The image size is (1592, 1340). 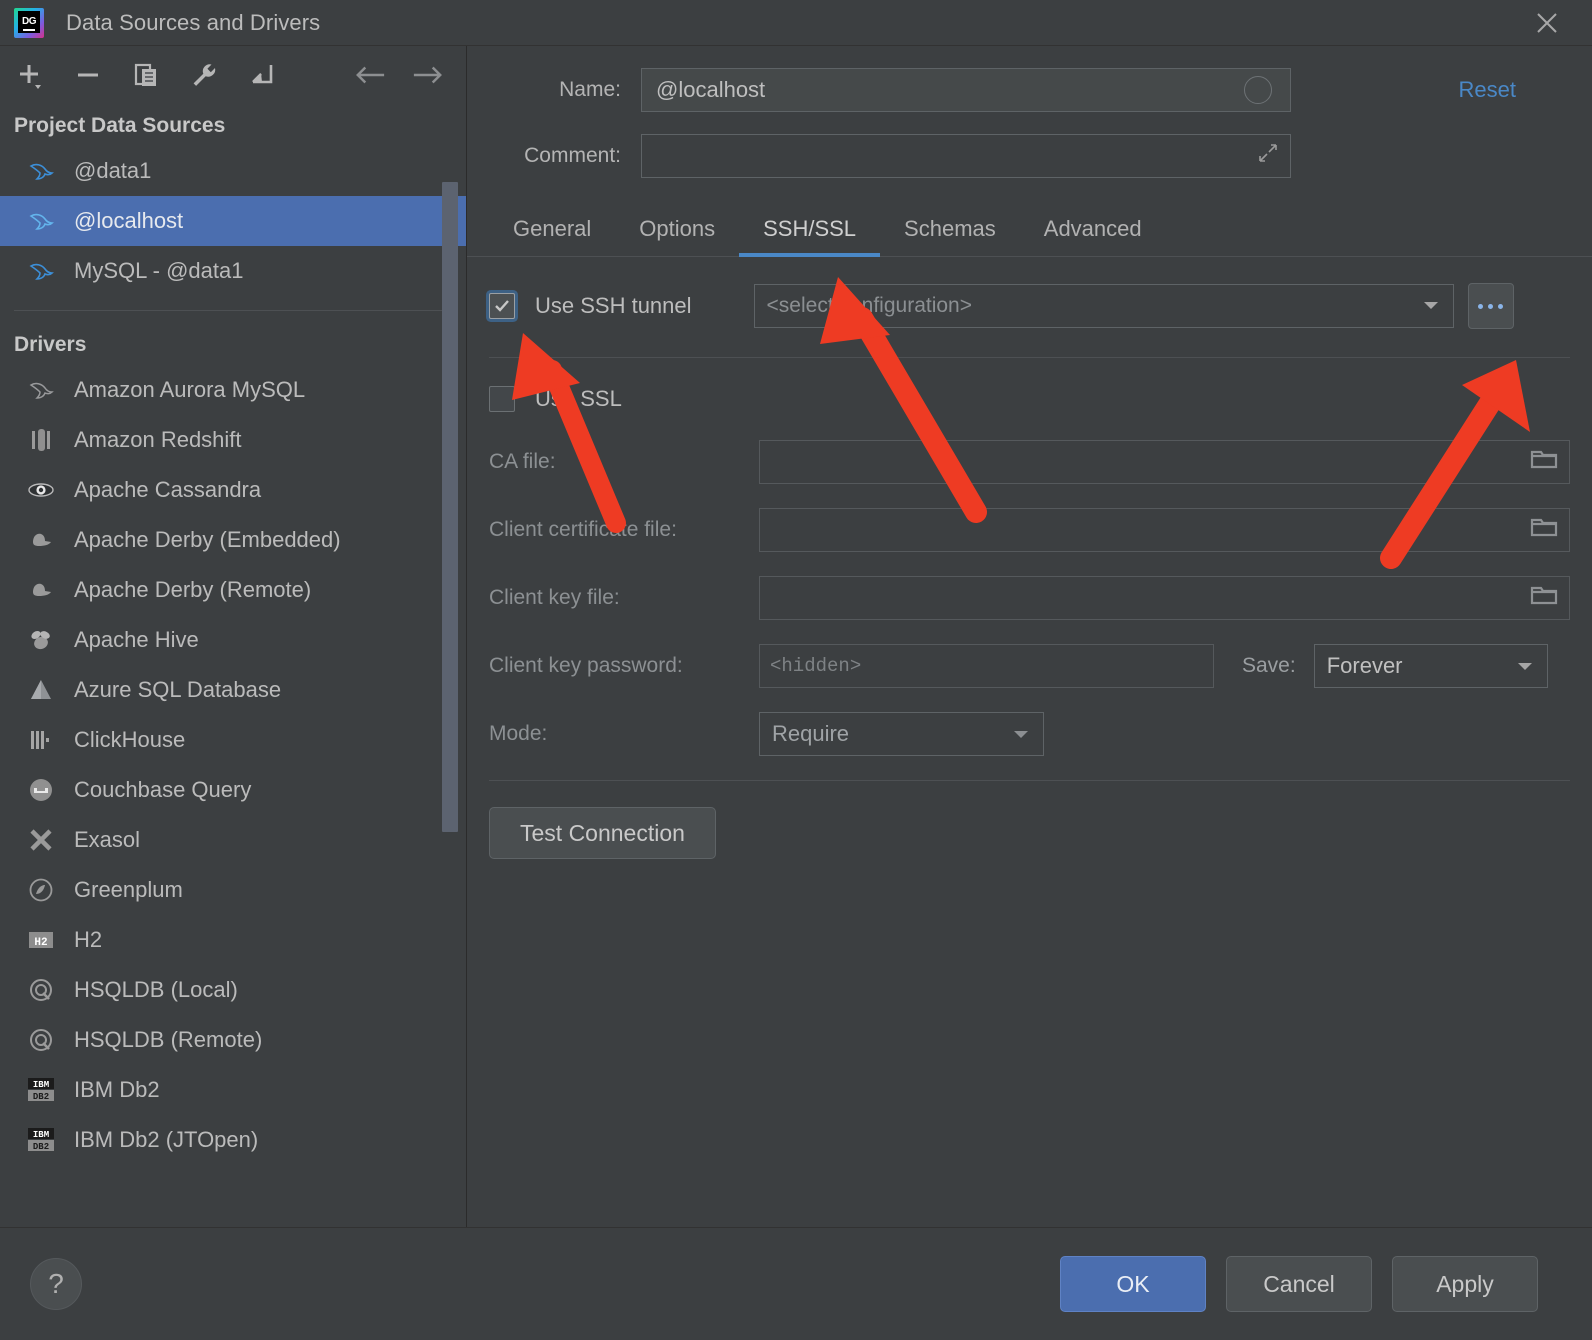 What do you see at coordinates (233, 840) in the screenshot?
I see `driver-item-exasol: Exasol` at bounding box center [233, 840].